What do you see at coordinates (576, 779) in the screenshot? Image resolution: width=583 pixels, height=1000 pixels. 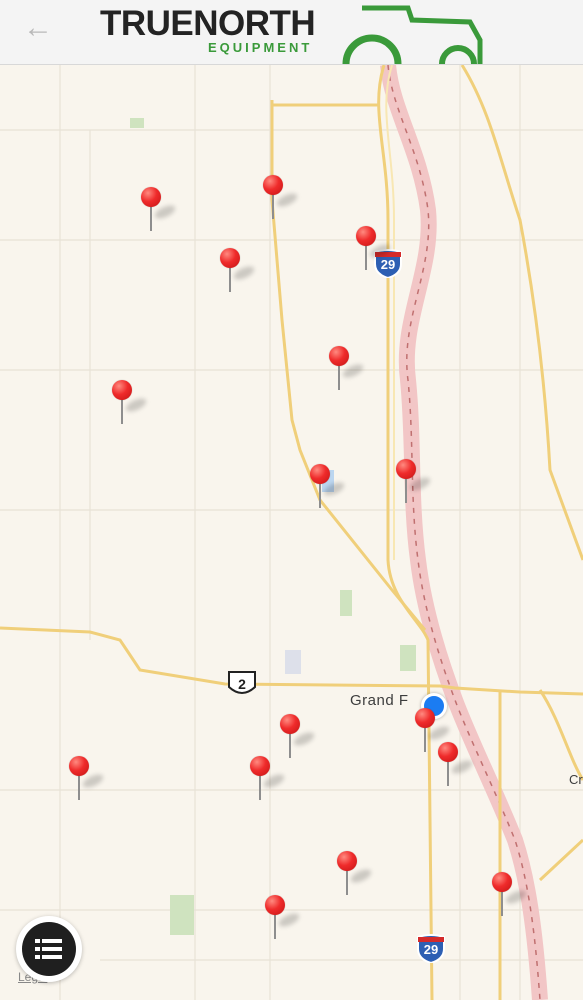 I see `edge-place-label: Cr` at bounding box center [576, 779].